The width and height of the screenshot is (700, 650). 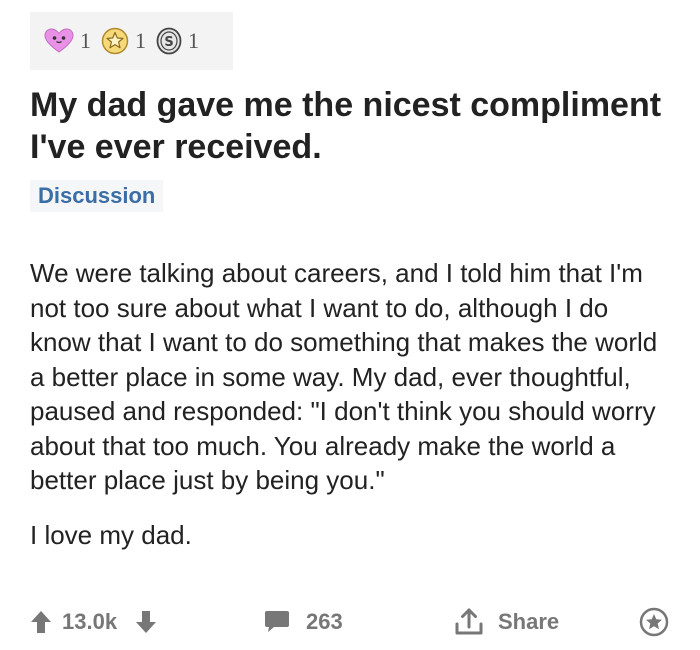 I want to click on gold-star-icon, so click(x=115, y=41).